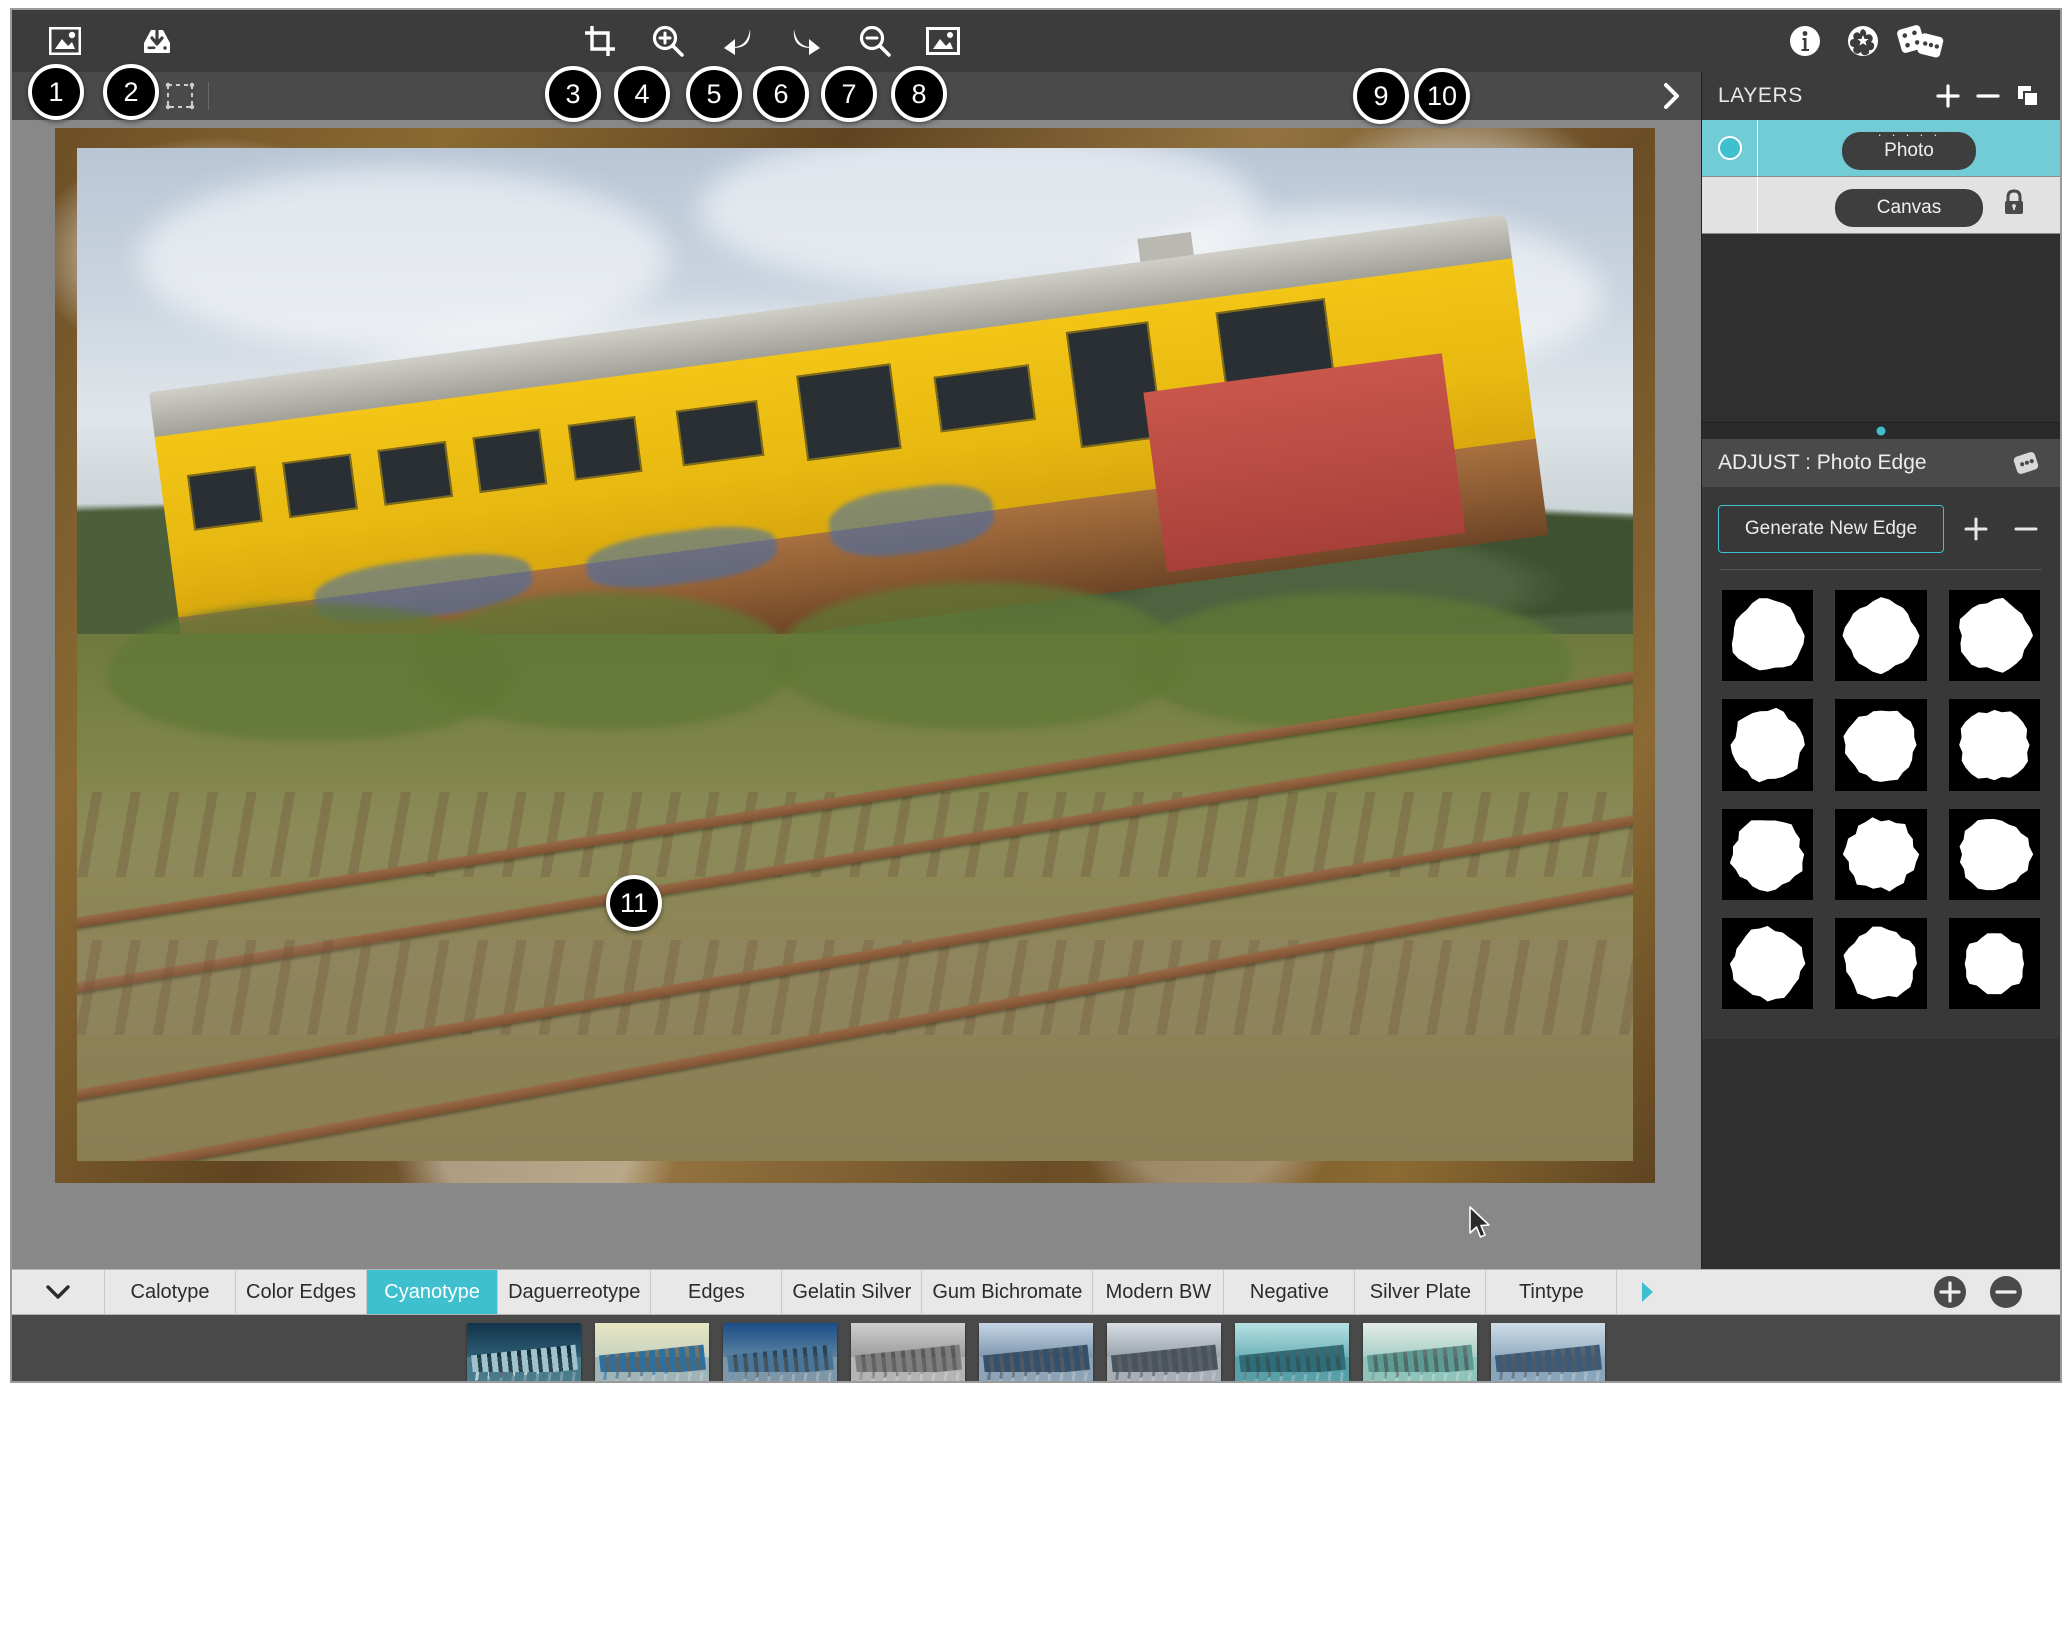 This screenshot has width=2072, height=1644. What do you see at coordinates (180, 96) in the screenshot?
I see `marquee-select-tool-icon` at bounding box center [180, 96].